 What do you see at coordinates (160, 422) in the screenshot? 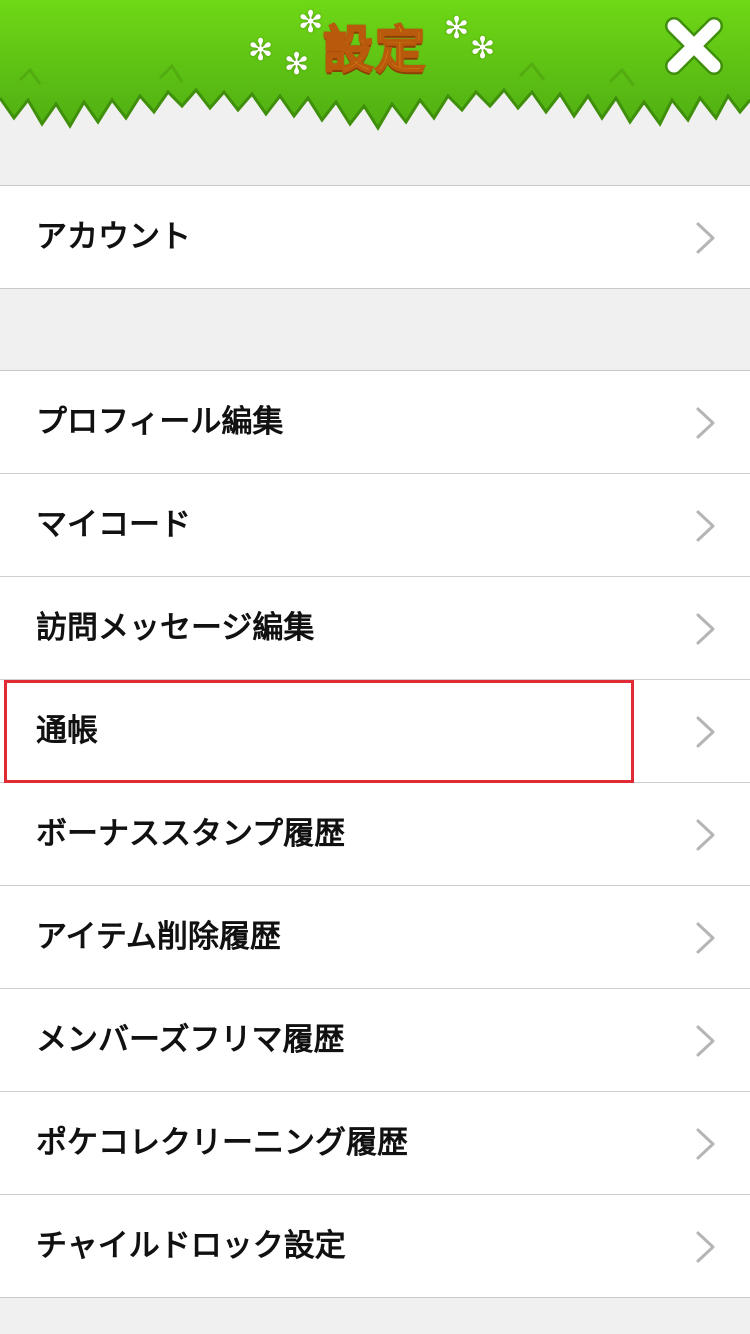
I see `menu-item-label: プロフィール編集` at bounding box center [160, 422].